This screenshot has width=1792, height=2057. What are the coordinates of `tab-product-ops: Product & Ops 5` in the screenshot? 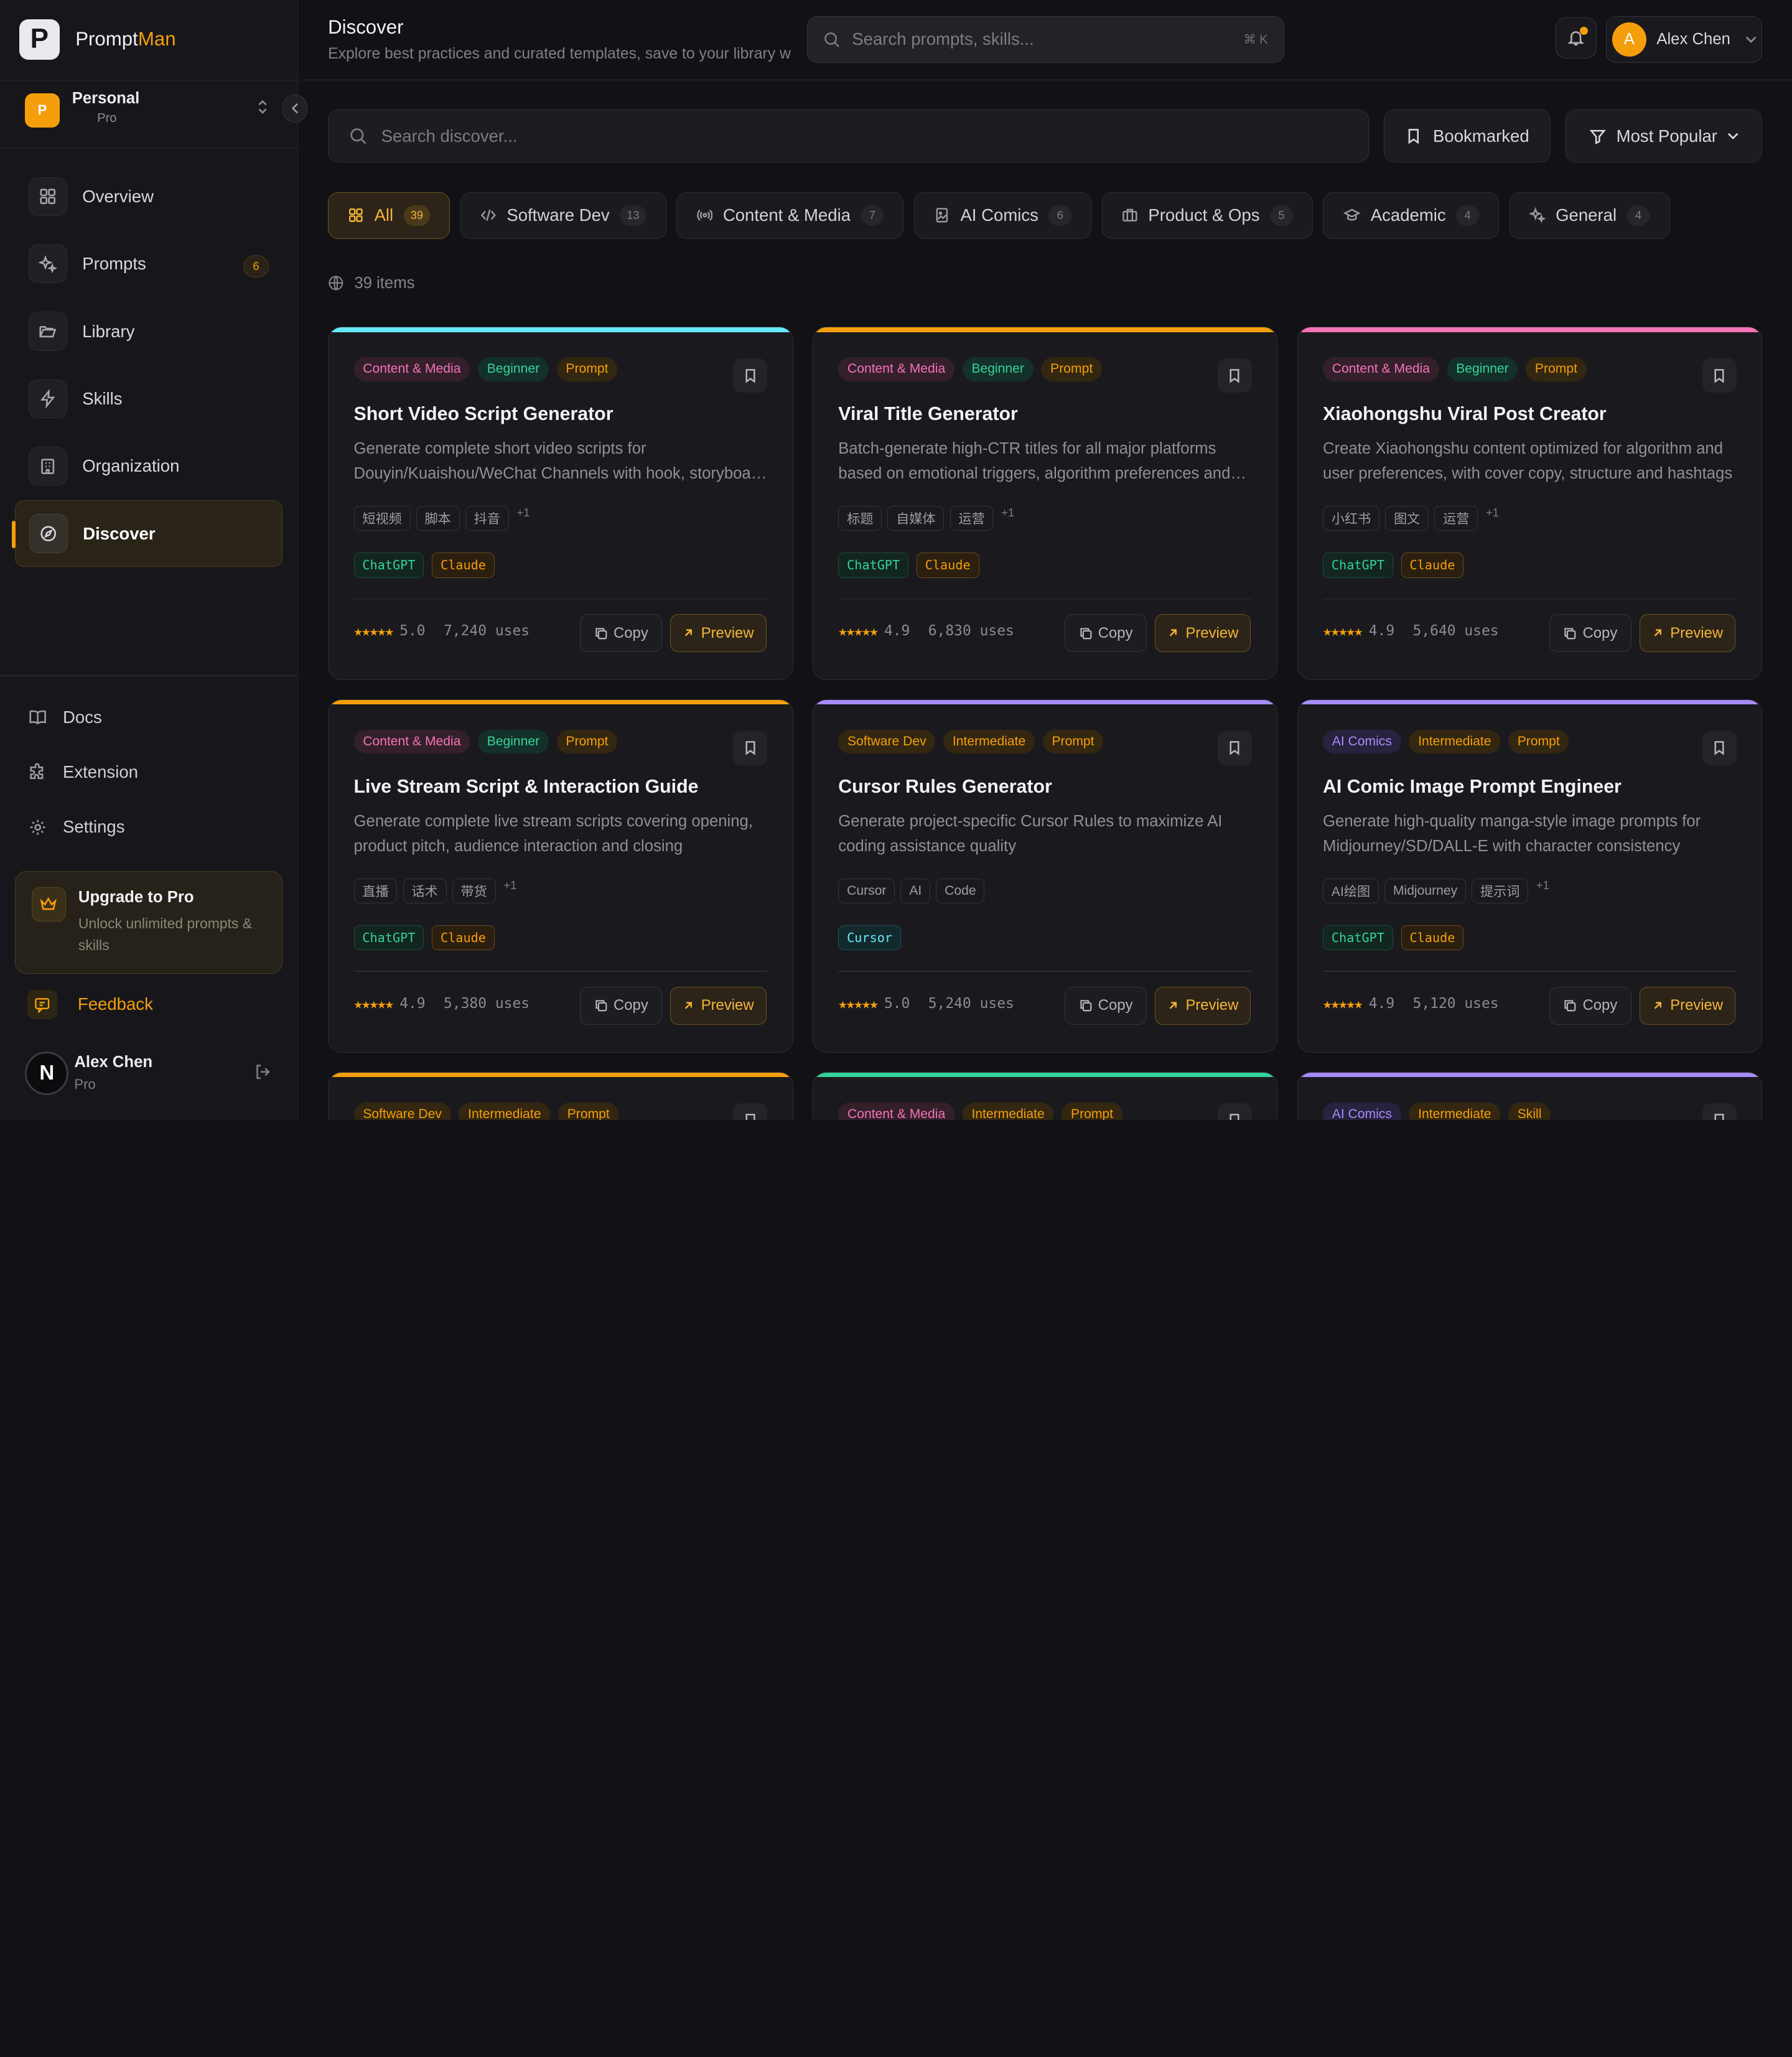 It's located at (1207, 215).